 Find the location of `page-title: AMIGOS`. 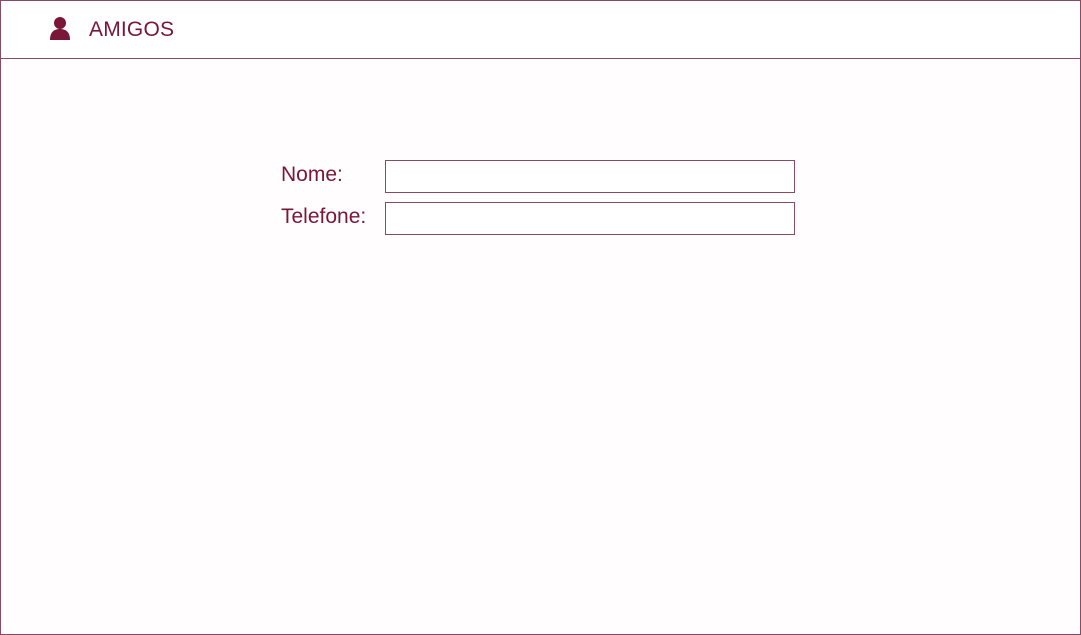

page-title: AMIGOS is located at coordinates (132, 29).